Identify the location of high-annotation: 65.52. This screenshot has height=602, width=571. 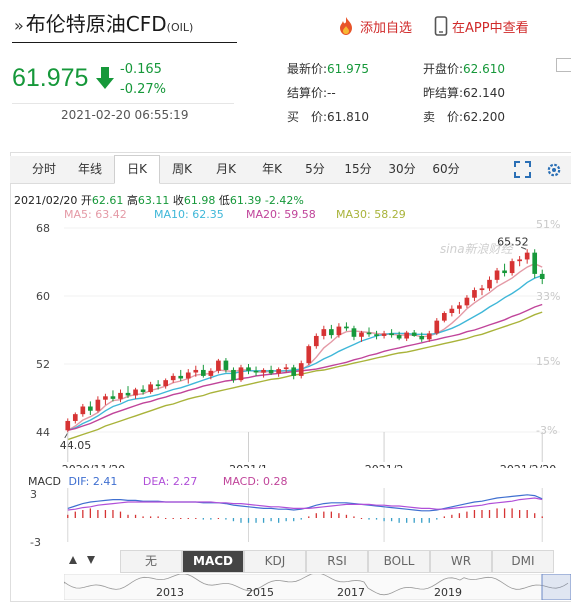
(513, 241).